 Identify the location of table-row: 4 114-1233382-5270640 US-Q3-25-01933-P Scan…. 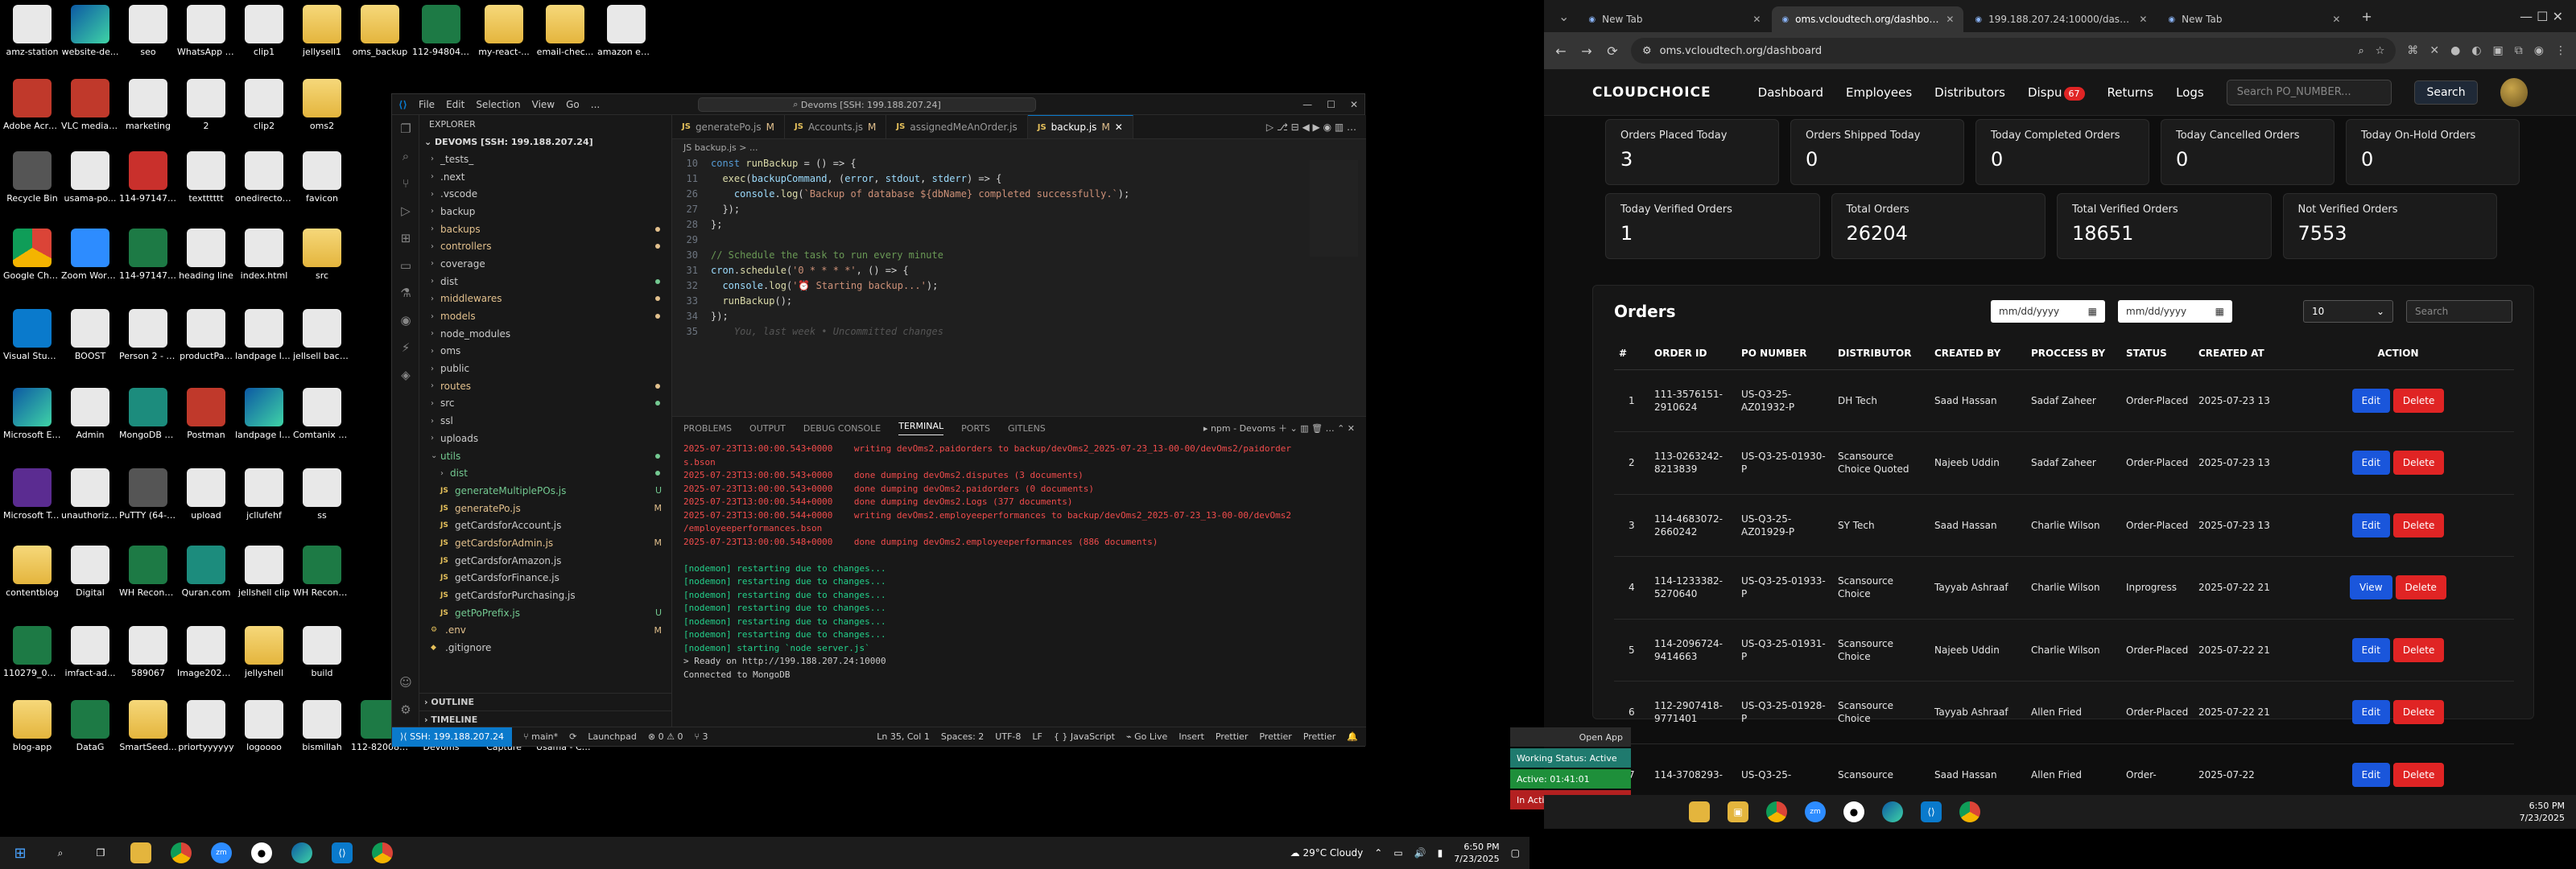
(2064, 588).